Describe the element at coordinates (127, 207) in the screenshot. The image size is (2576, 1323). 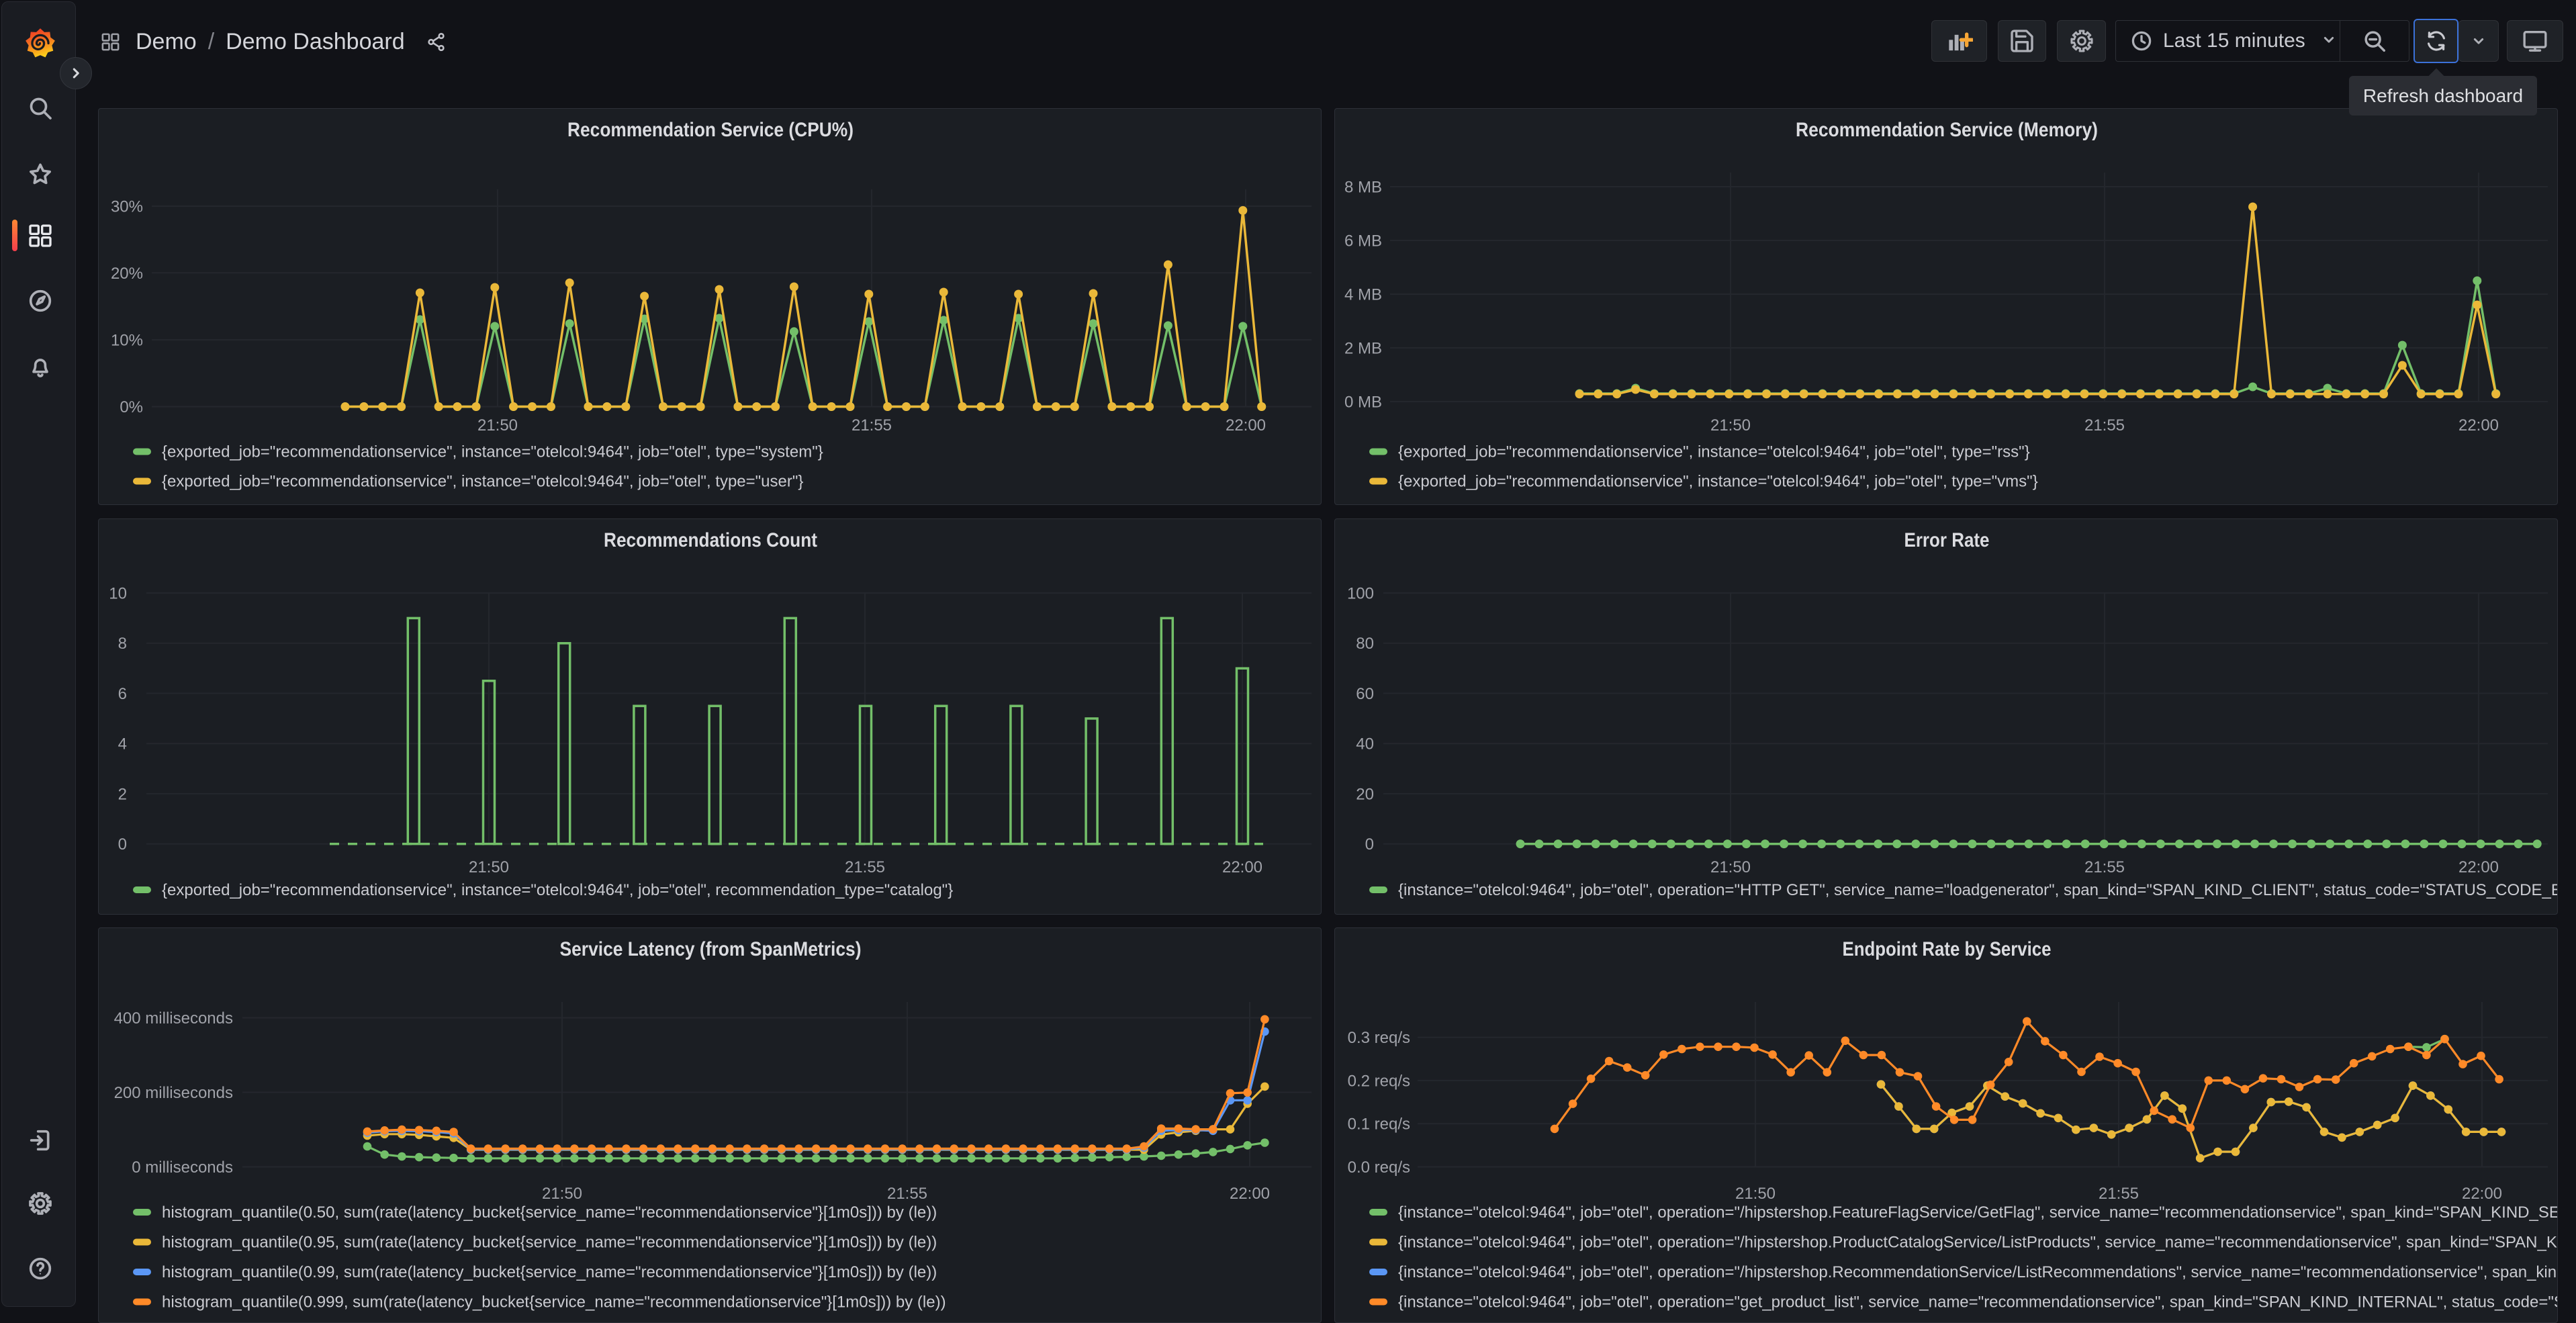
I see `svg-text: 30%` at that location.